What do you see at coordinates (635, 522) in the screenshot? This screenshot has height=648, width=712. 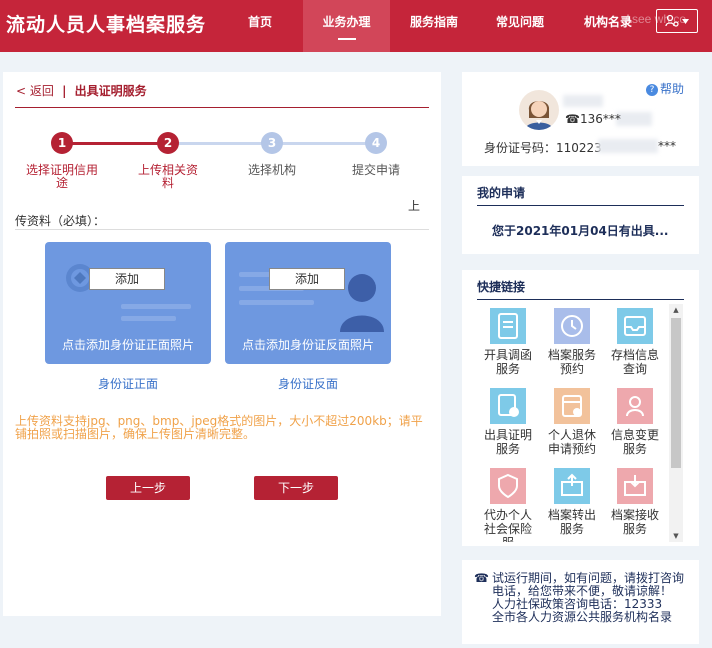 I see `quick-link-label: 档案接收服务` at bounding box center [635, 522].